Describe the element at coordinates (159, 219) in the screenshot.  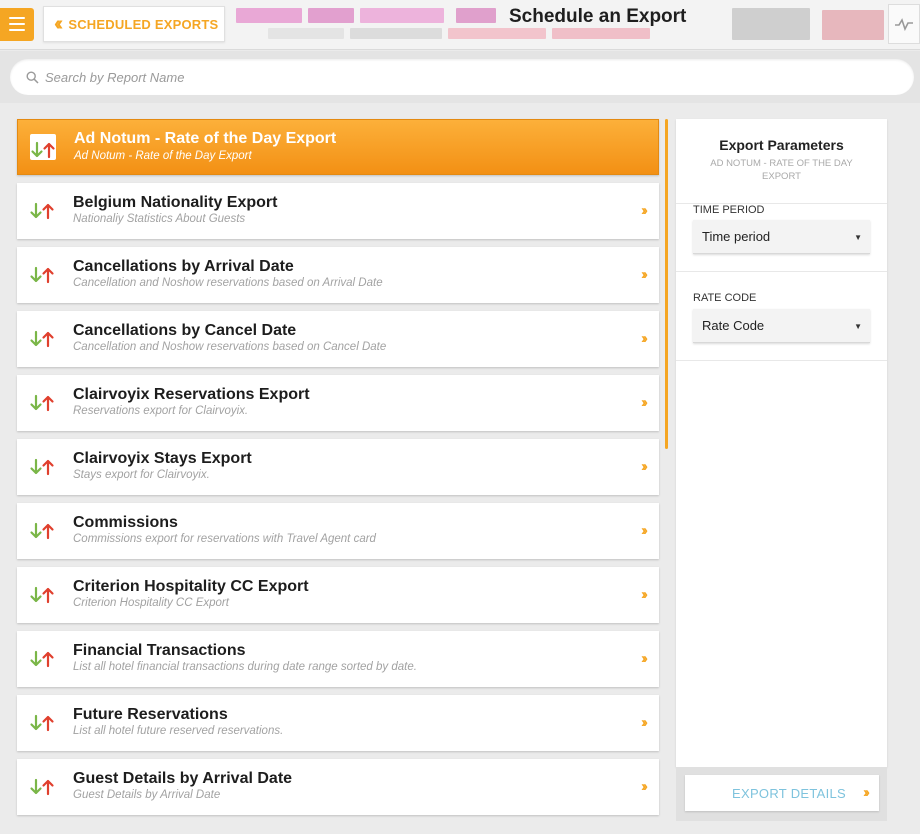
I see `report-description: Nationaliy Statistics About Guests` at that location.